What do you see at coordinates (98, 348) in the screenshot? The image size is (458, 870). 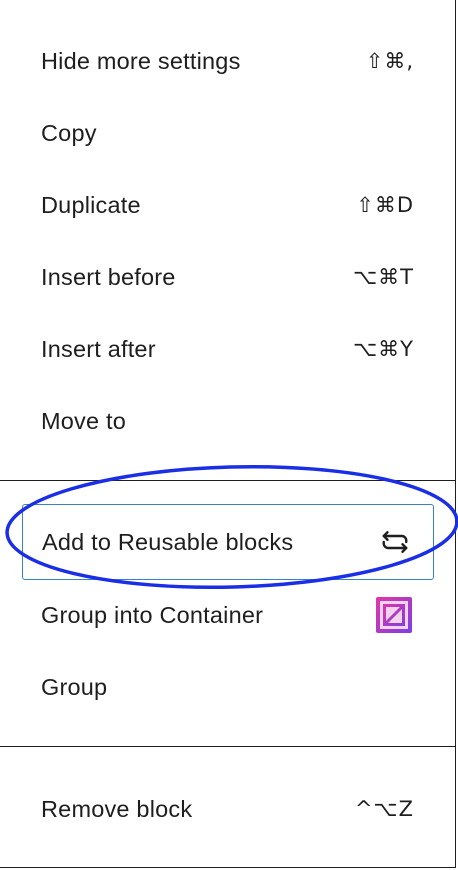 I see `menu-item-label: Insert after` at bounding box center [98, 348].